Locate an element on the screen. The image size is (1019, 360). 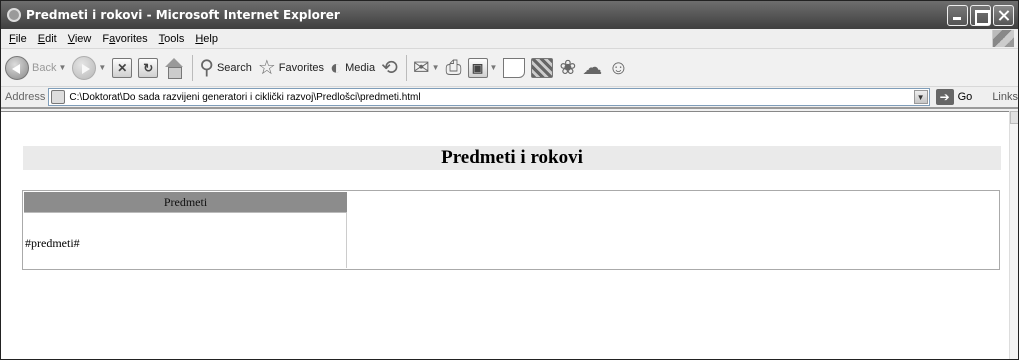
close-button is located at coordinates (1003, 15).